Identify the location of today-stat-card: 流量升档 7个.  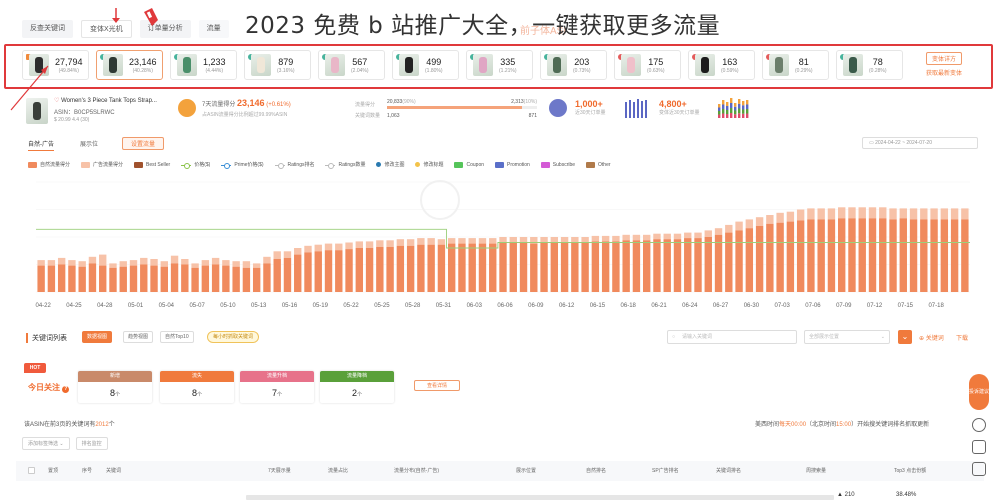
(277, 387).